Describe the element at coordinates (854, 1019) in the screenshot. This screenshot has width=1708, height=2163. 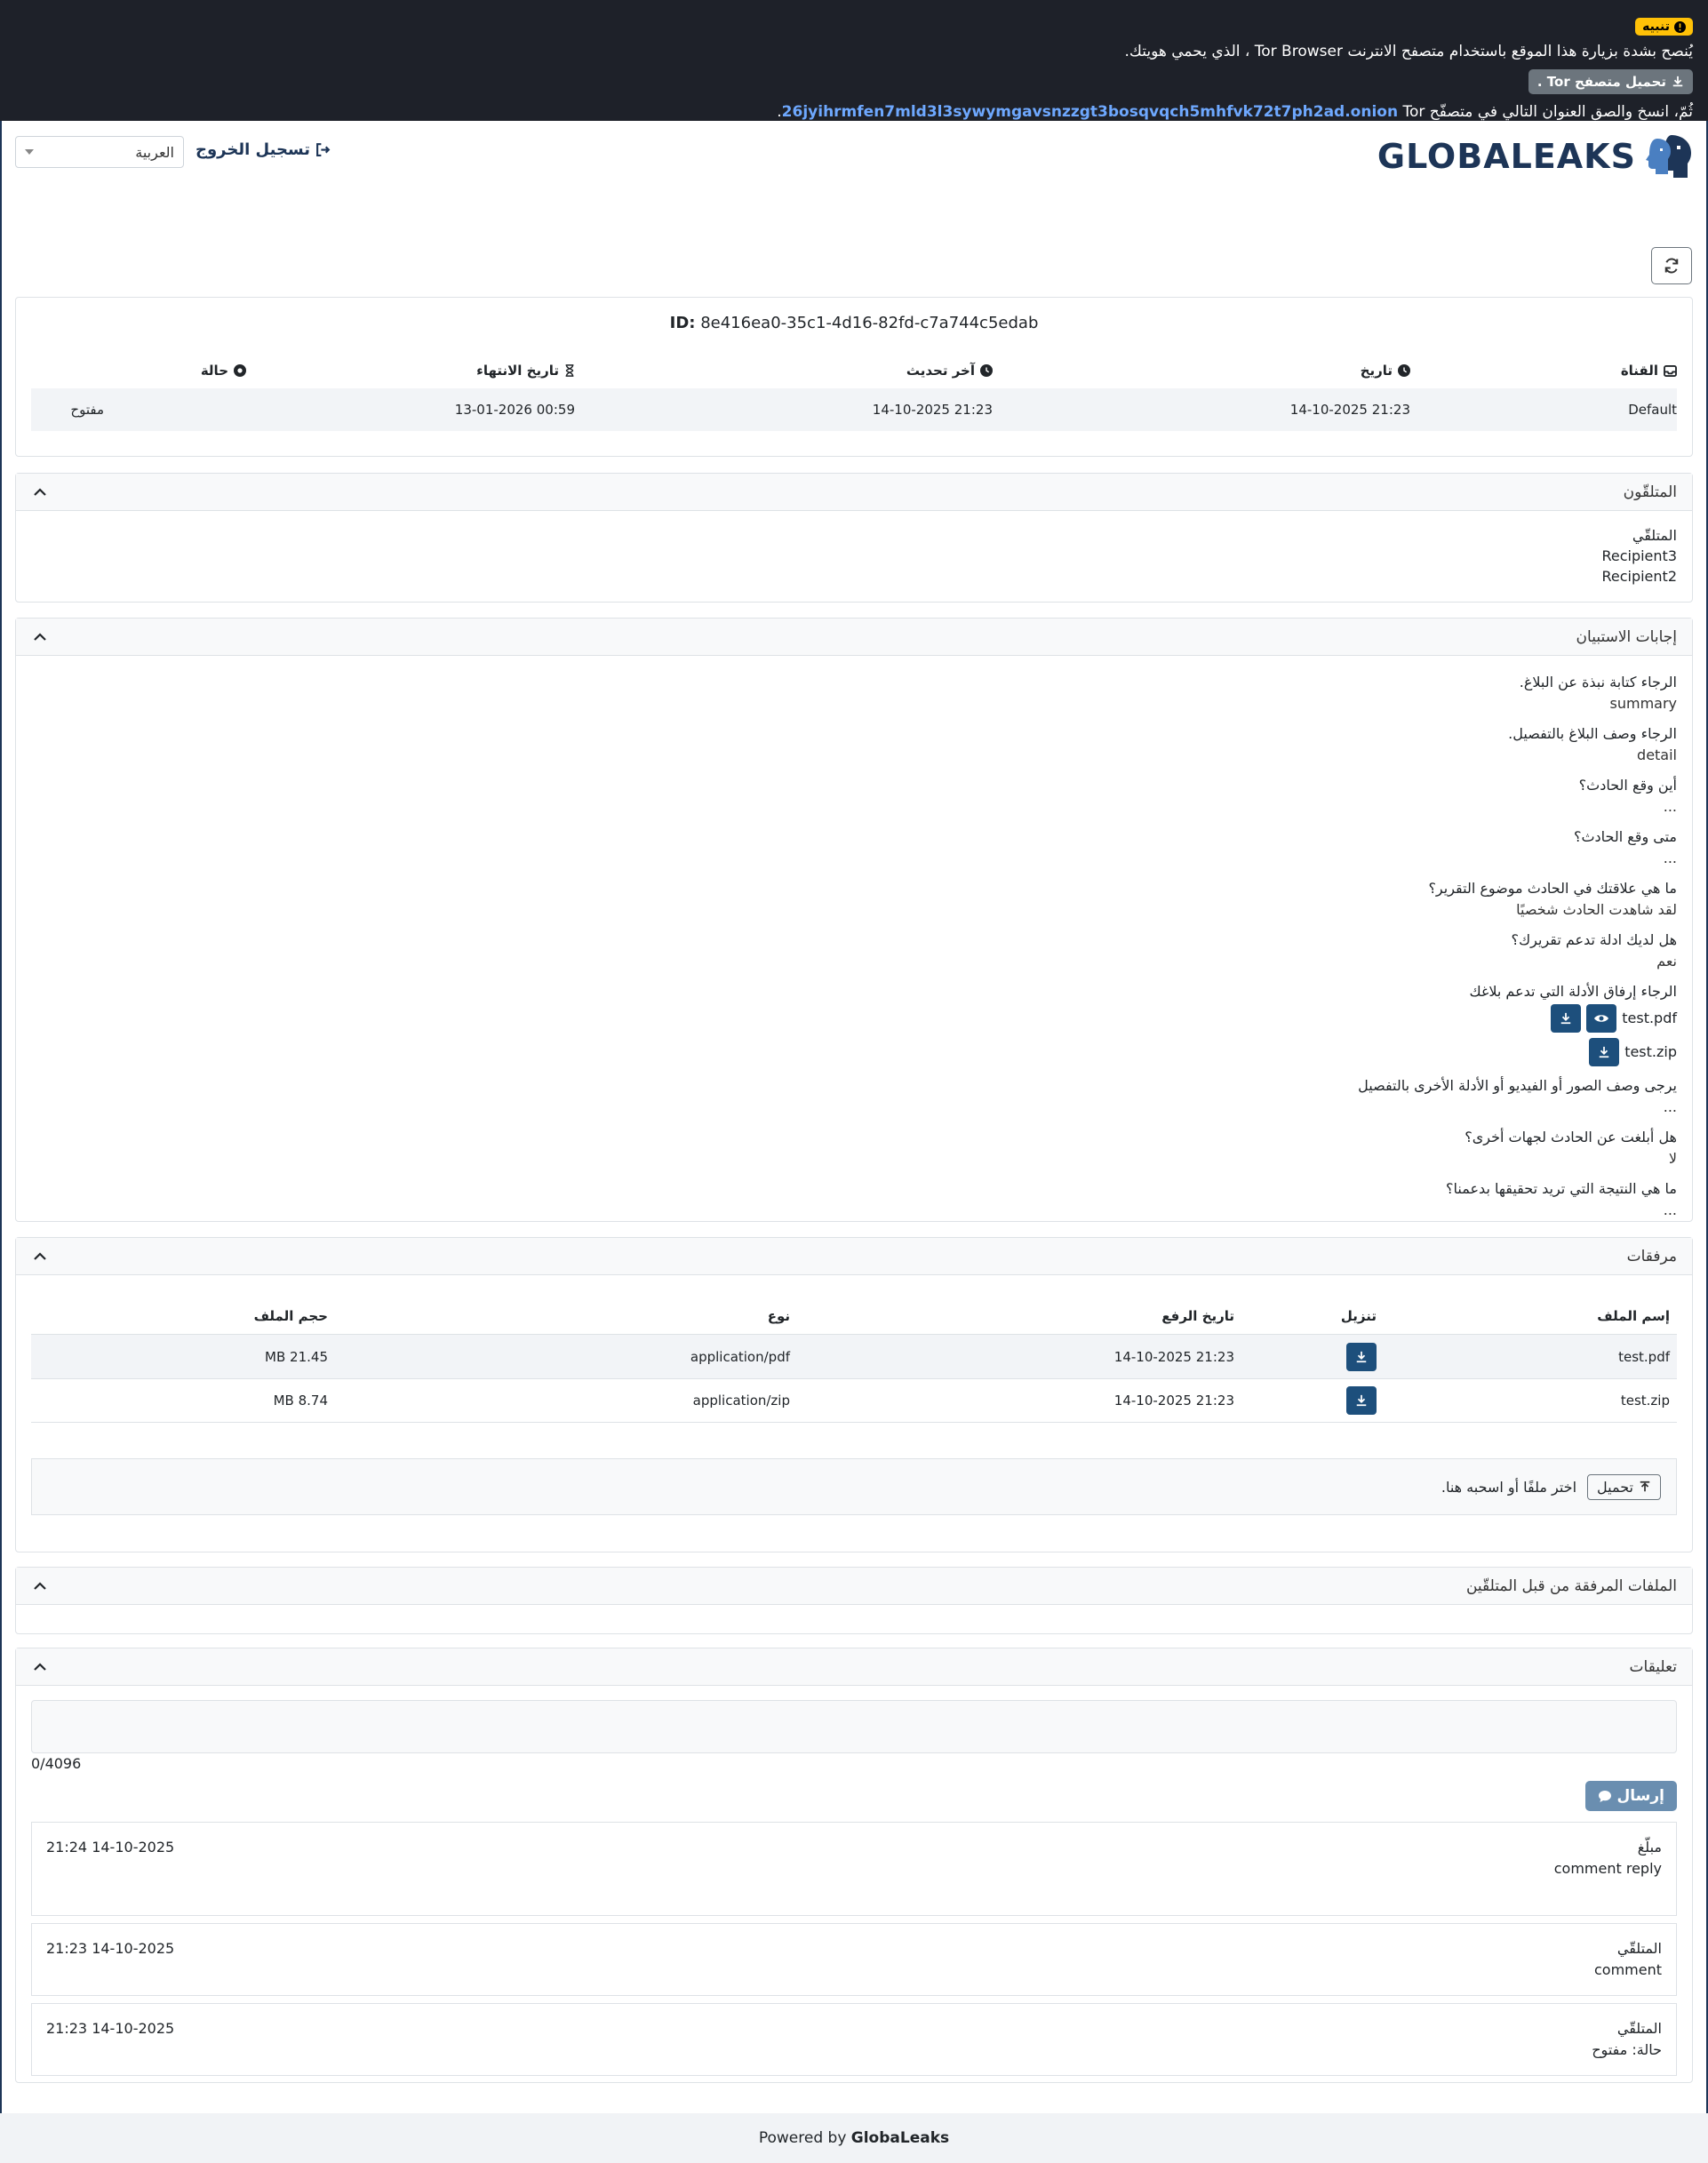
I see `evidence-file-pdf: test.pdf` at that location.